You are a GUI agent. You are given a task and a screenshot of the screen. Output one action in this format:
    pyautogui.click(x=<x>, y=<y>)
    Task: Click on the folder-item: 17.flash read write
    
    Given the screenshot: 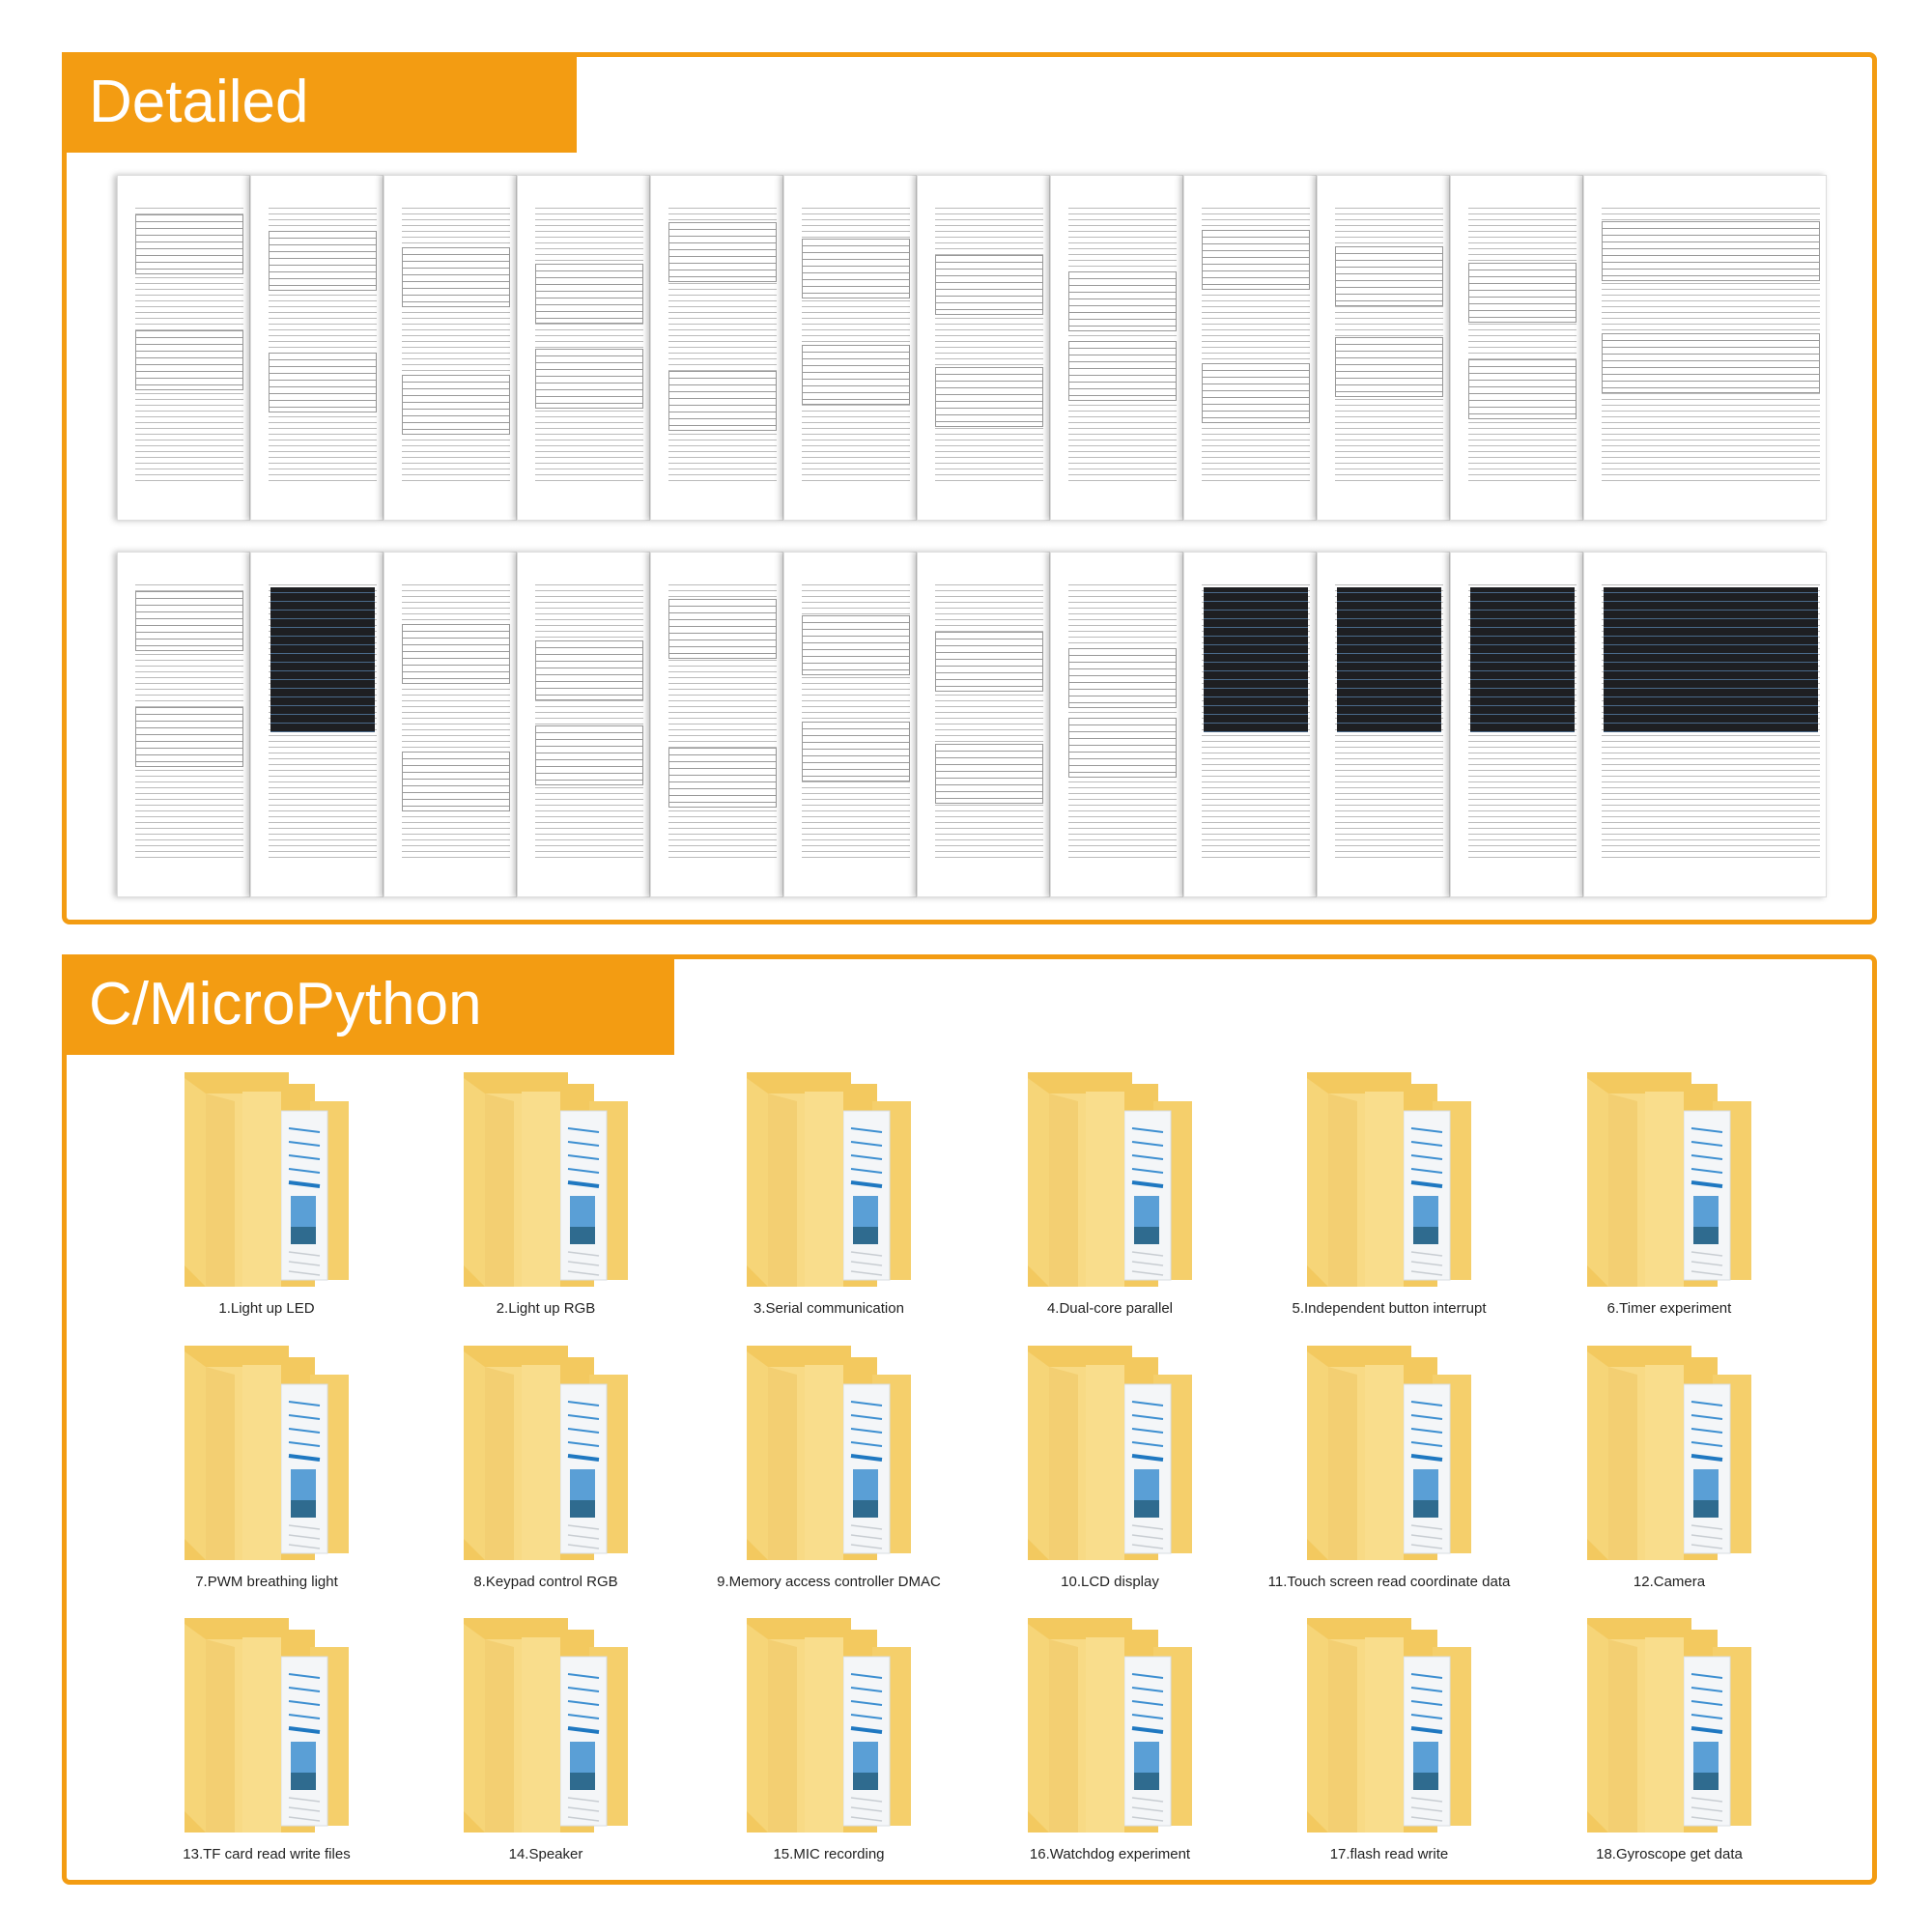 What is the action you would take?
    pyautogui.click(x=1389, y=1748)
    